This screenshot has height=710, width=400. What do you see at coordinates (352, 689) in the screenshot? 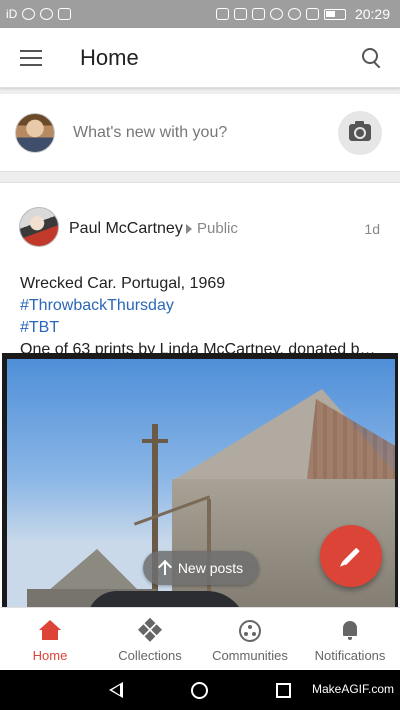
I see `watermark: MakeAGIF.com` at bounding box center [352, 689].